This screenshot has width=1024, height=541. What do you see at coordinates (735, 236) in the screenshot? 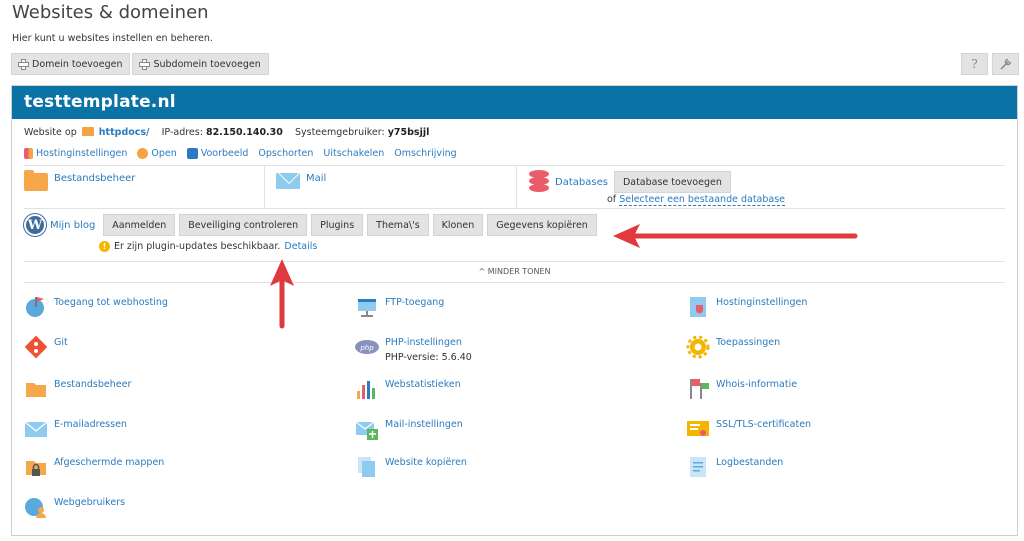
I see `arrow-left-annotation` at bounding box center [735, 236].